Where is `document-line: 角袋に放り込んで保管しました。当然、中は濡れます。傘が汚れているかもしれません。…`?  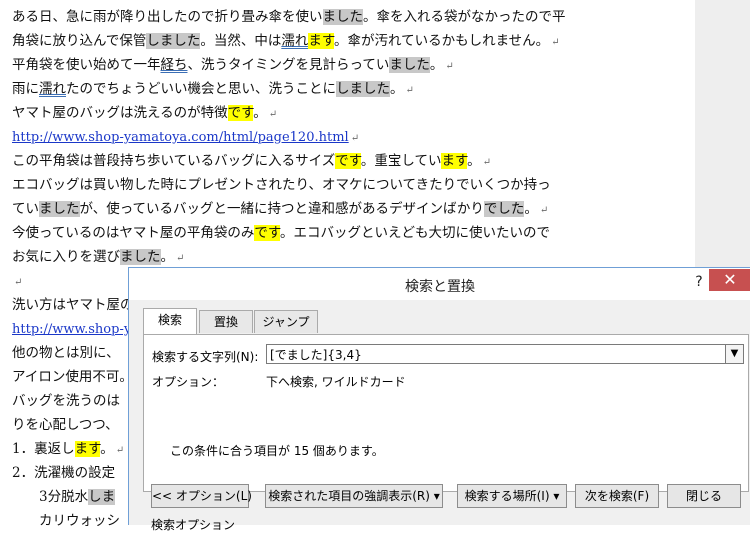
document-line: 角袋に放り込んで保管しました。当然、中は濡れます。傘が汚れているかもしれません。… is located at coordinates (286, 42).